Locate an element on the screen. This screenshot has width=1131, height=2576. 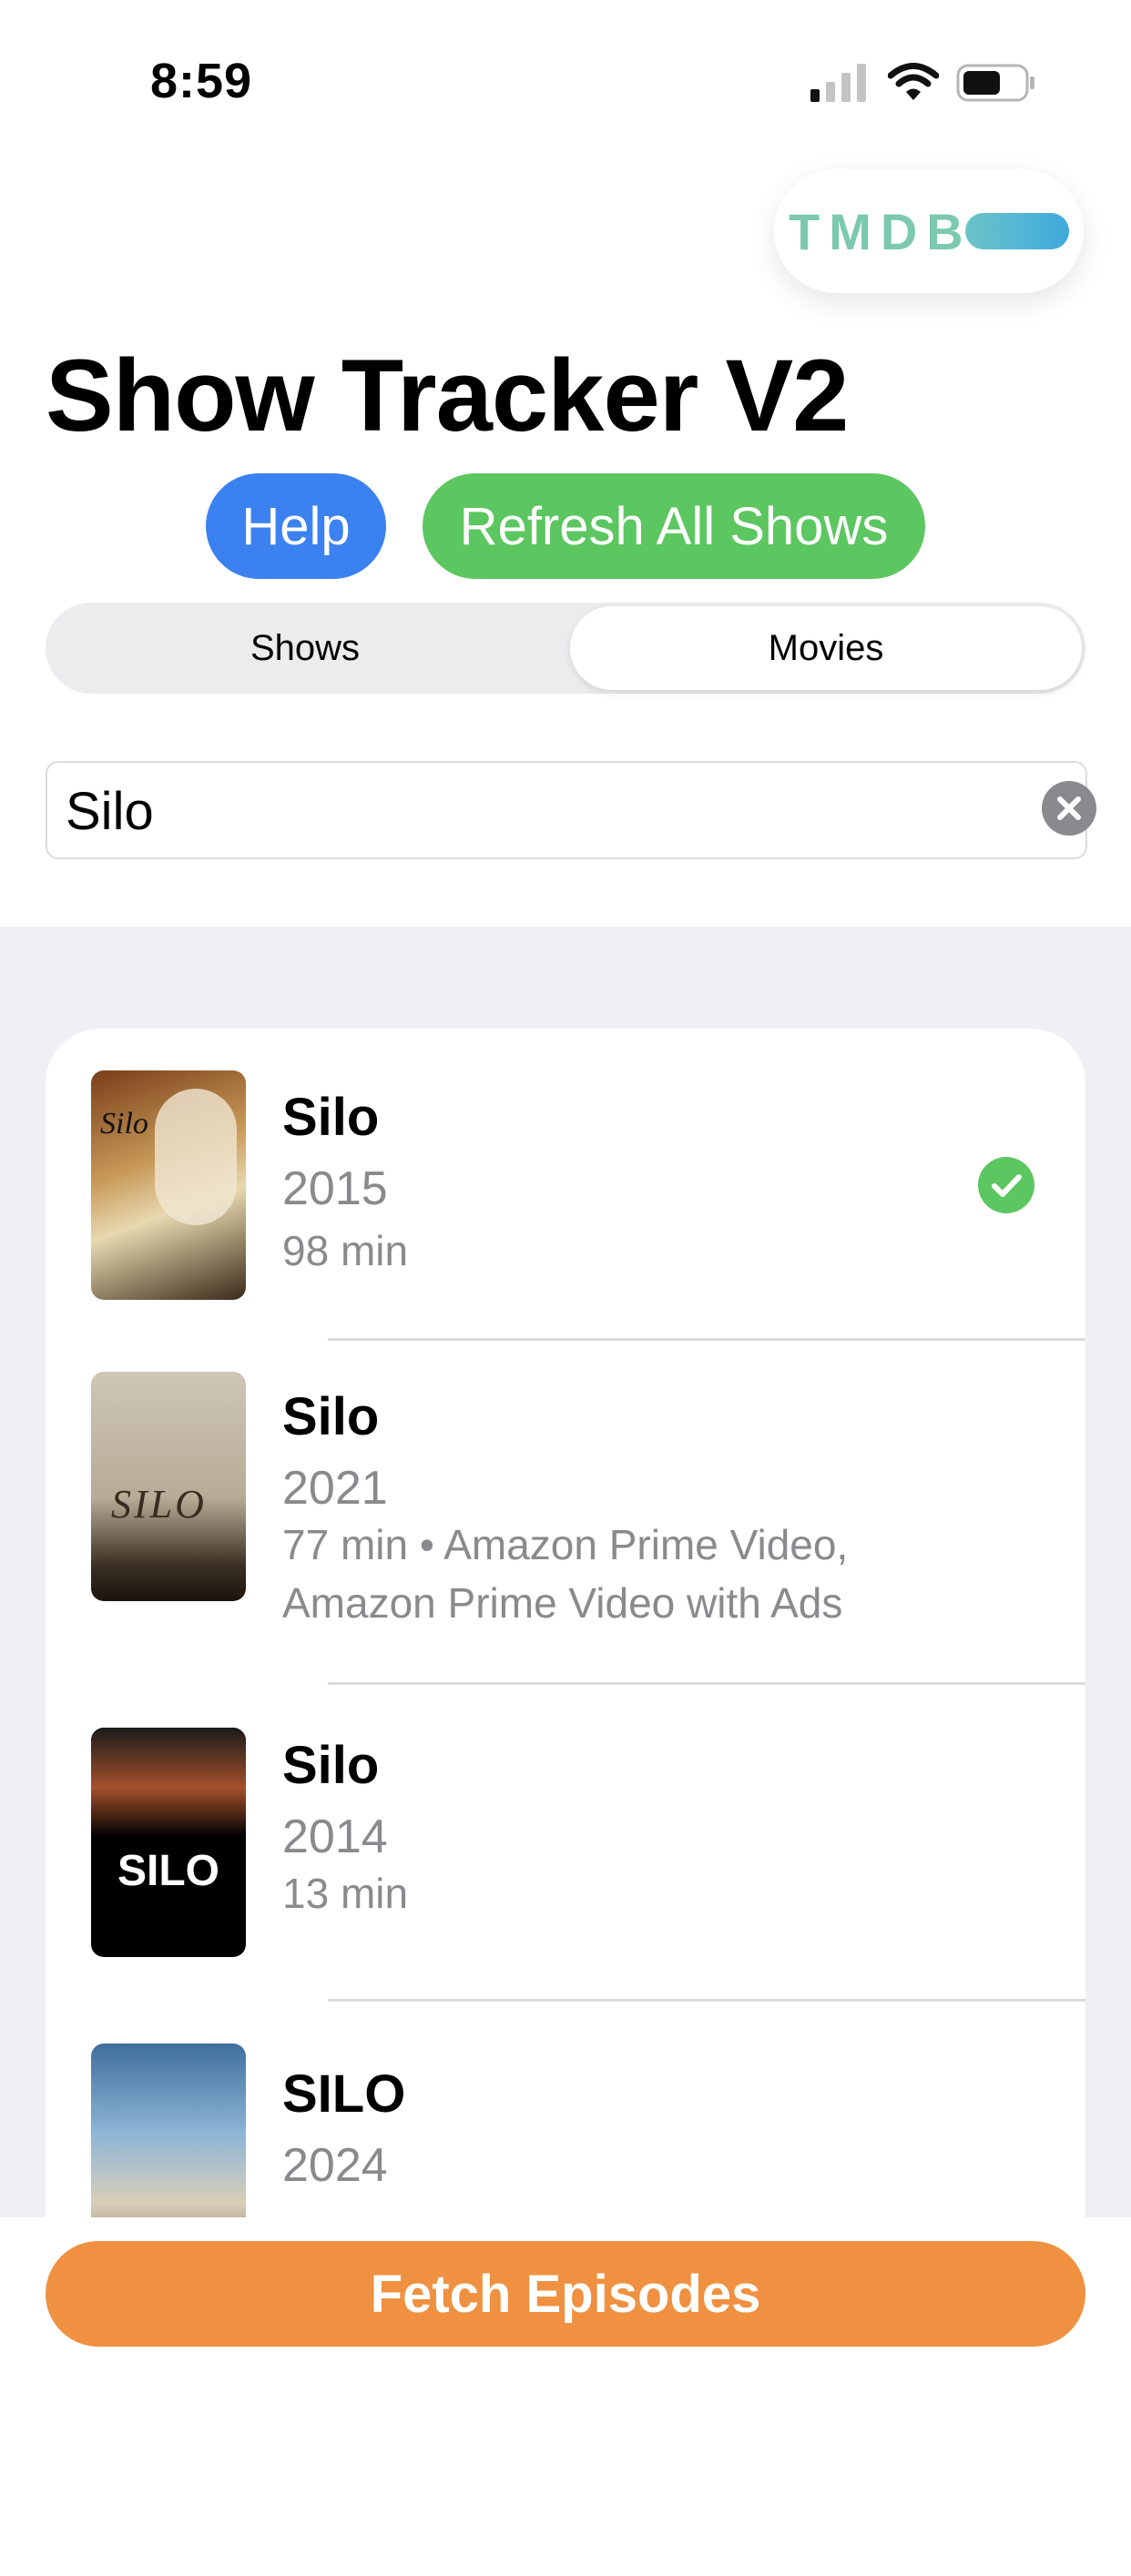
fetch-episodes-button: Fetch Episodes is located at coordinates (566, 2294).